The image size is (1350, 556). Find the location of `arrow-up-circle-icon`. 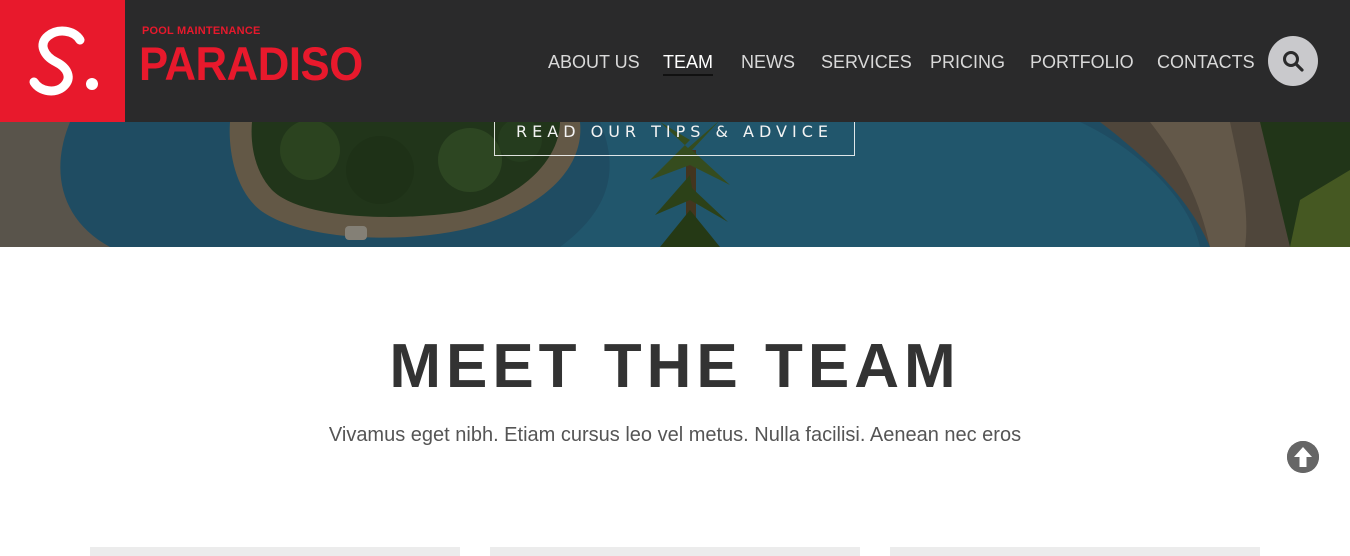

arrow-up-circle-icon is located at coordinates (1303, 457).